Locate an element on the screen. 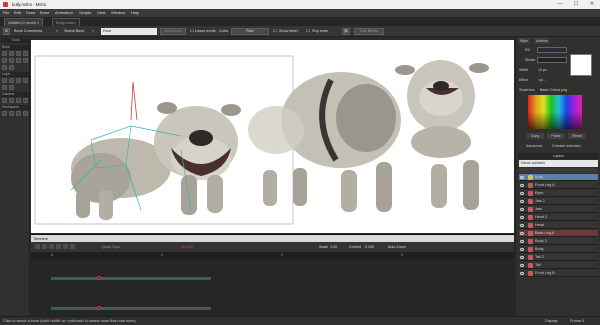 The width and height of the screenshot is (600, 325). link-icon: ⛓ is located at coordinates (346, 31).